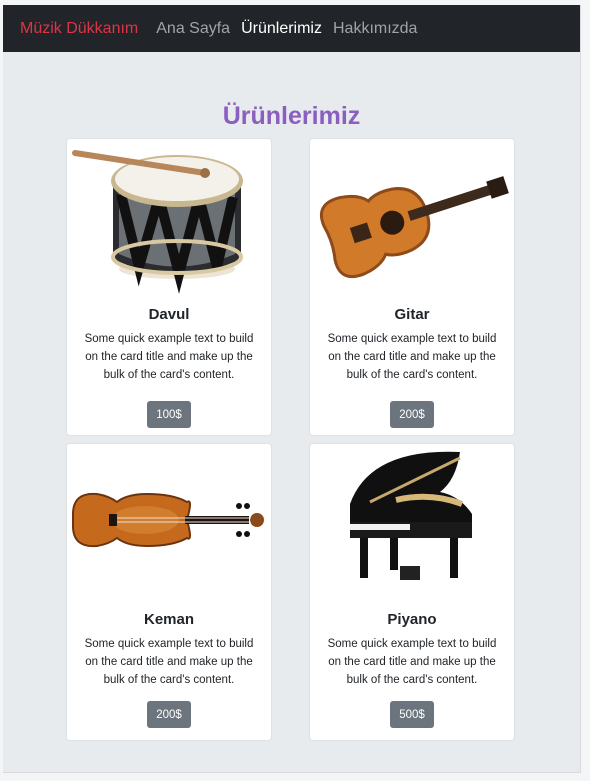  What do you see at coordinates (79, 29) in the screenshot?
I see `brand-link: Müzik Dükkanım` at bounding box center [79, 29].